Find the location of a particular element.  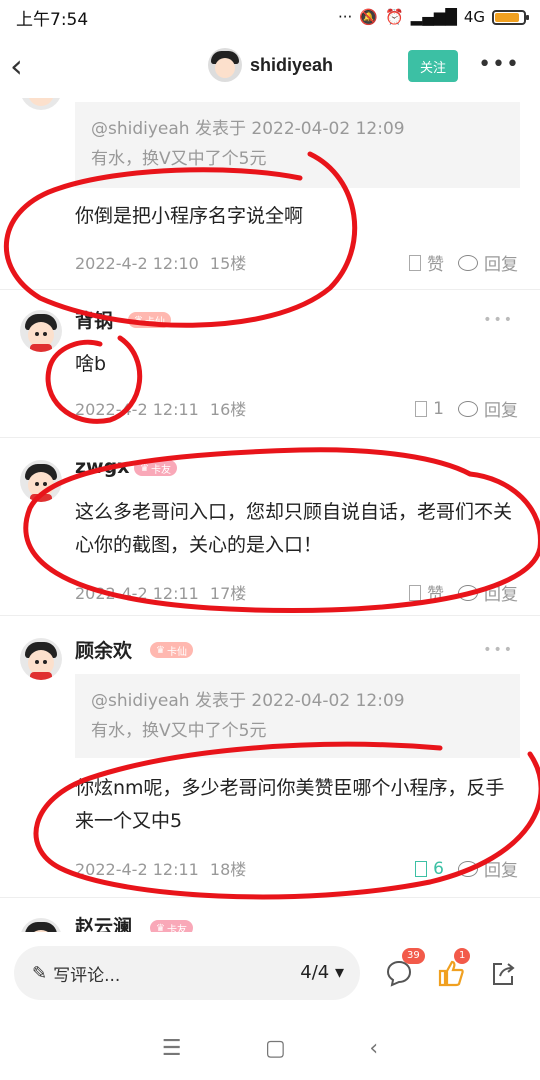

signal-icon: ▂▄▆█ is located at coordinates (433, 17).